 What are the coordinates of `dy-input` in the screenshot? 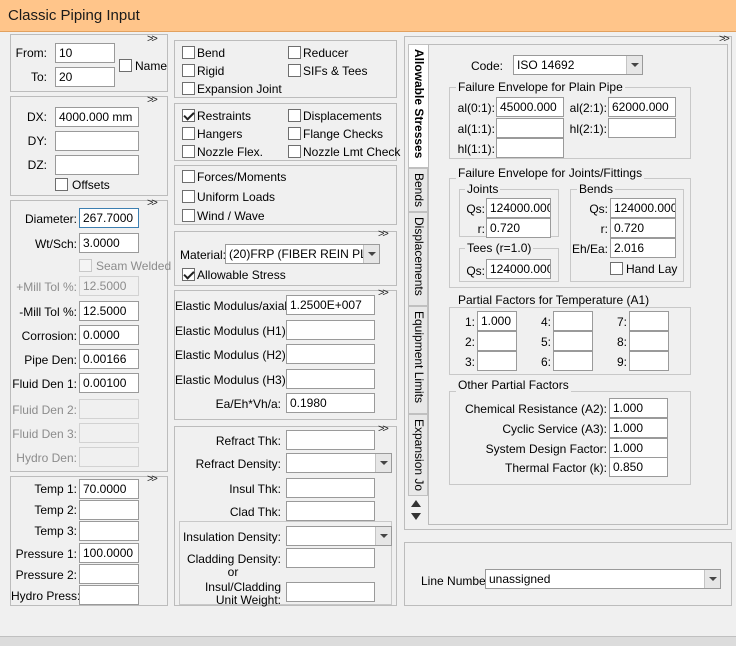 It's located at (97, 141).